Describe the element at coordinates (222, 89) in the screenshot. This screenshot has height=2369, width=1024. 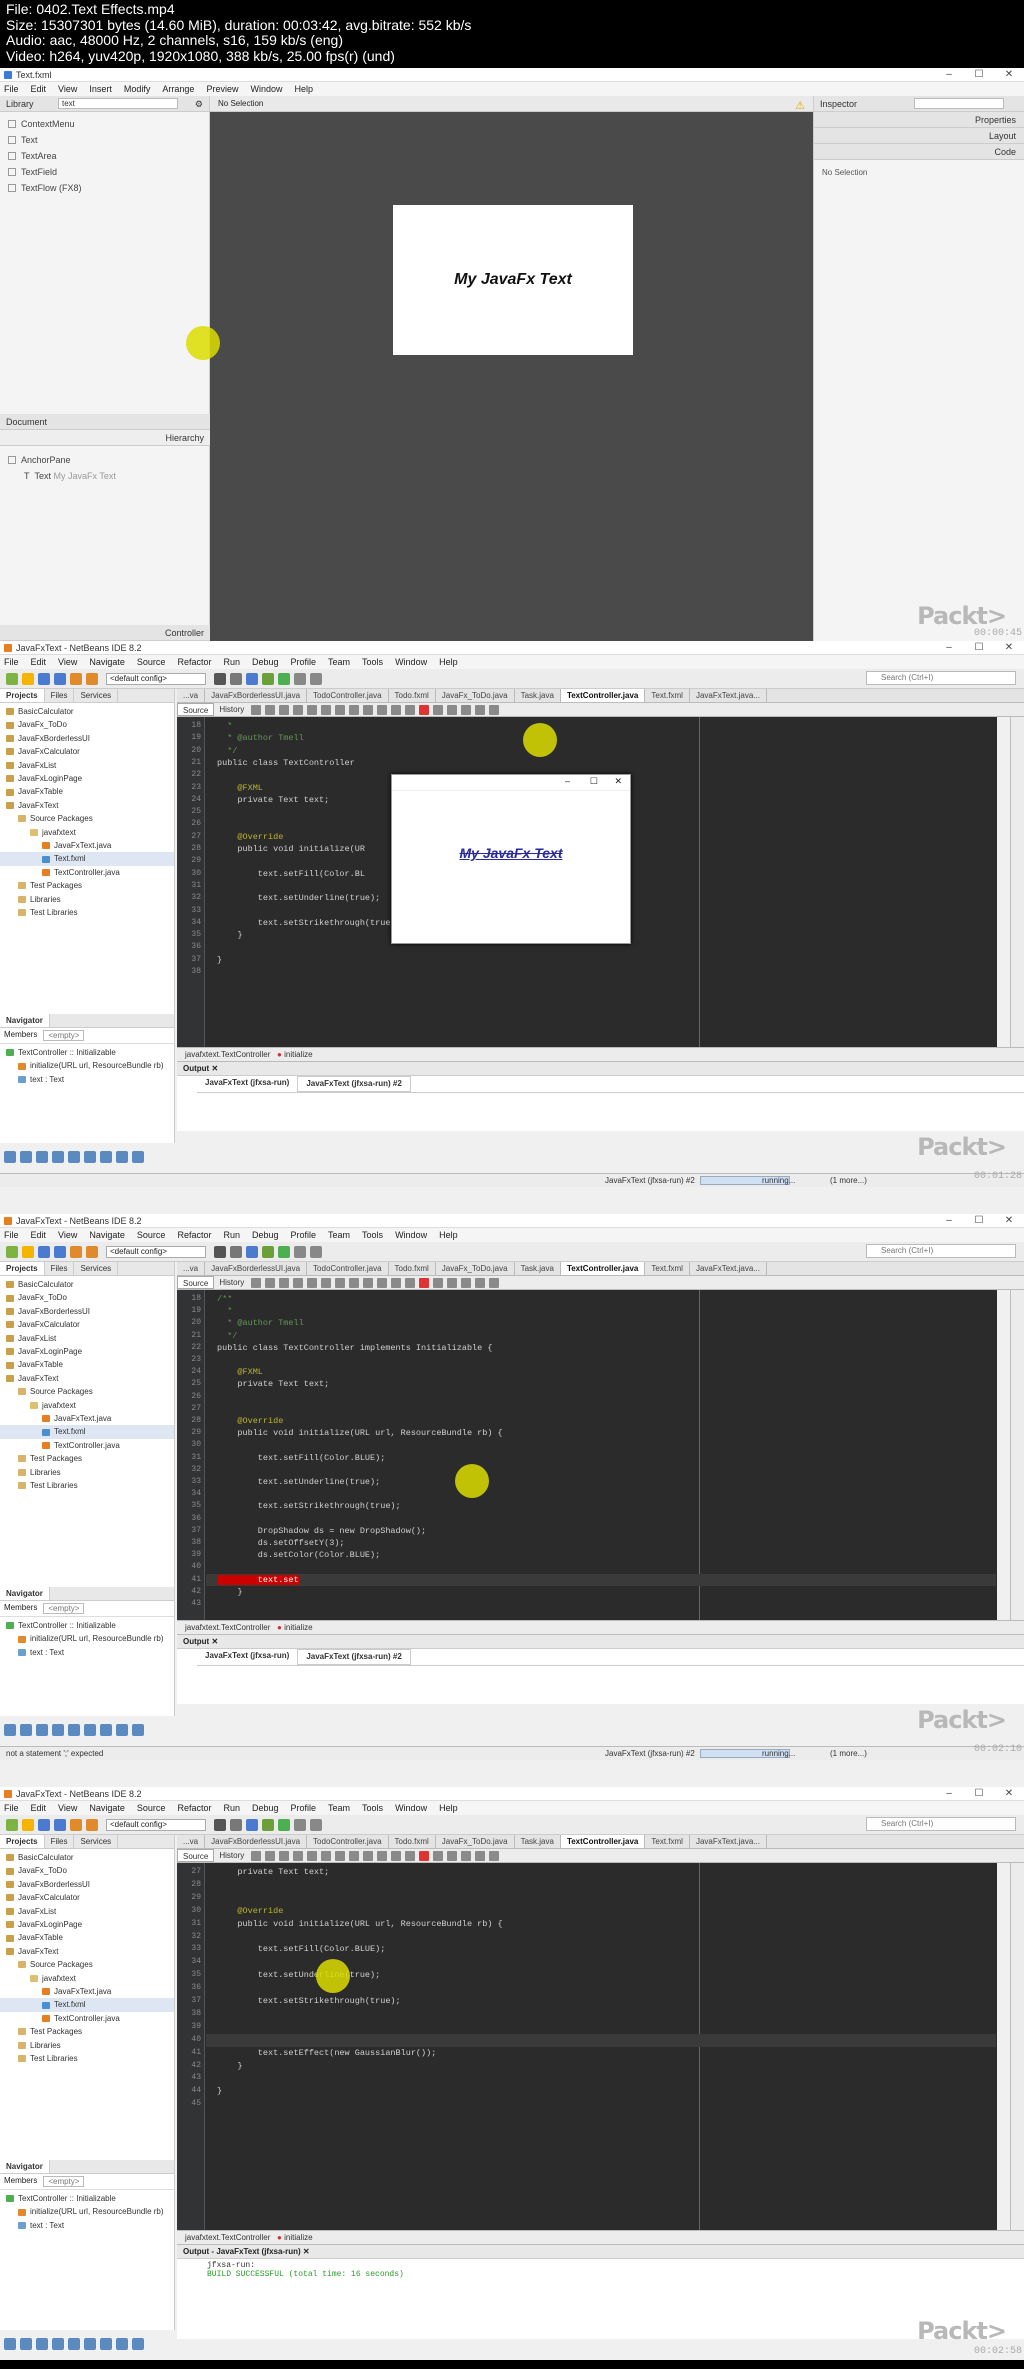
I see `menu-item: Preview` at that location.